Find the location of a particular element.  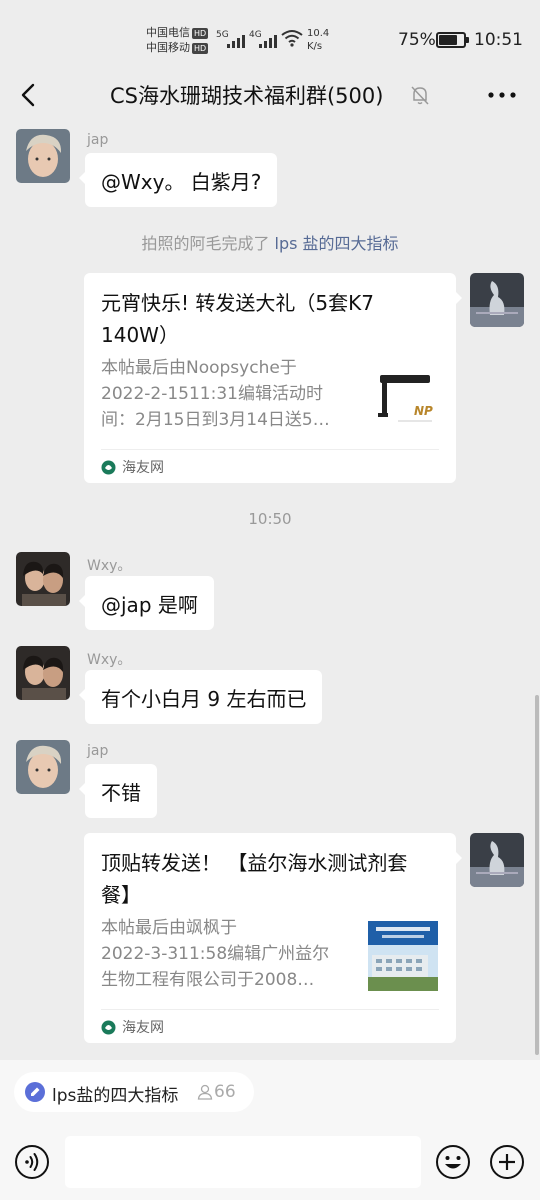

wifi-icon is located at coordinates (292, 38).